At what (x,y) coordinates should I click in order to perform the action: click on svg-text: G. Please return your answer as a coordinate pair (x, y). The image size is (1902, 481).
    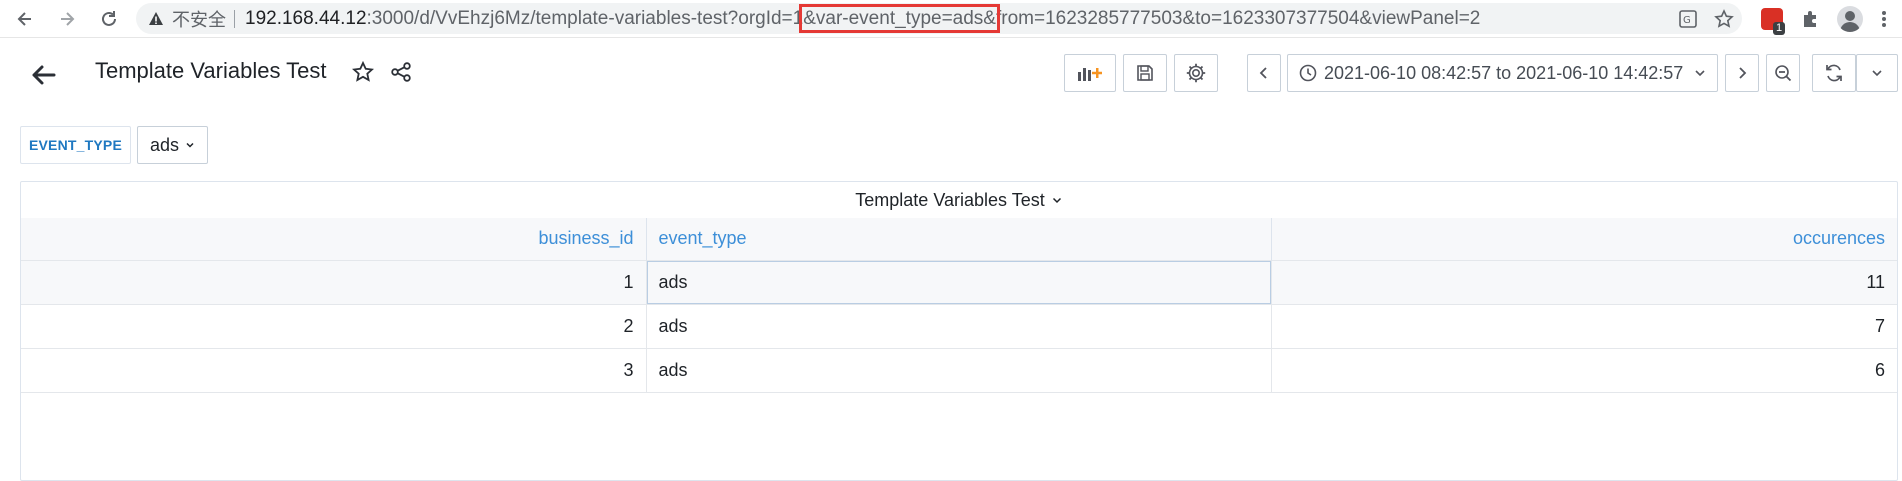
    Looking at the image, I should click on (1687, 20).